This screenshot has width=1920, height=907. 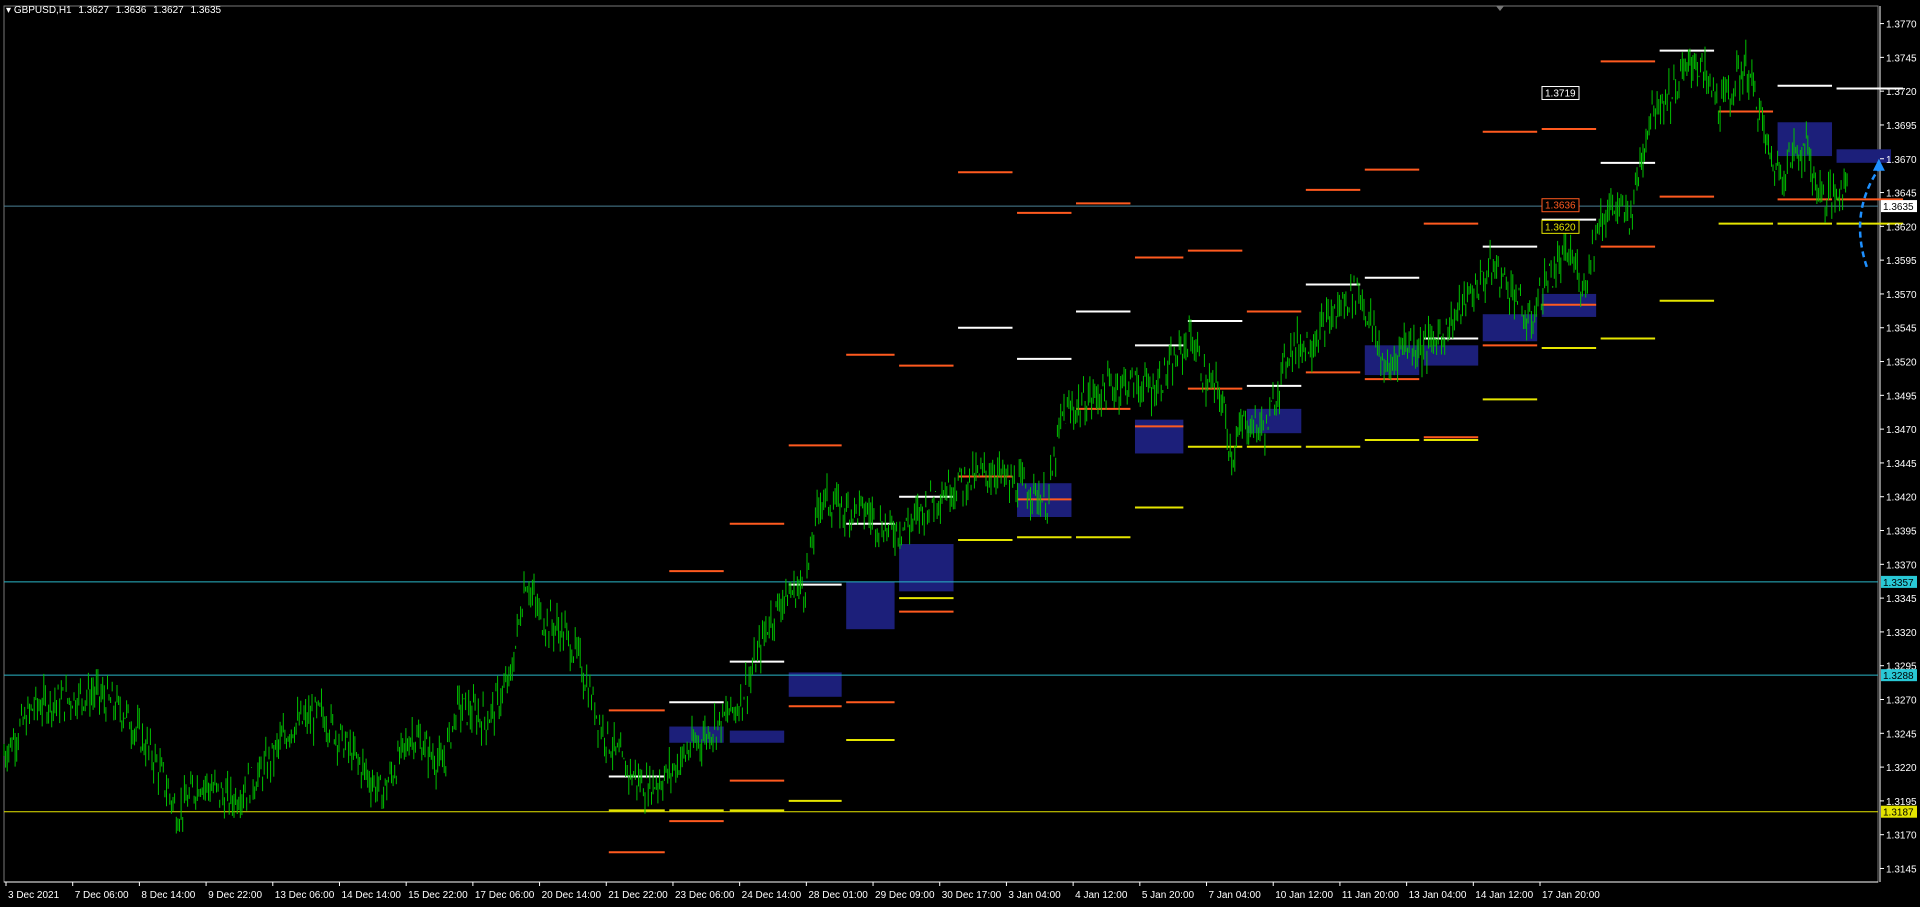 I want to click on dropdown-arrow-icon: ▾, so click(x=8, y=10).